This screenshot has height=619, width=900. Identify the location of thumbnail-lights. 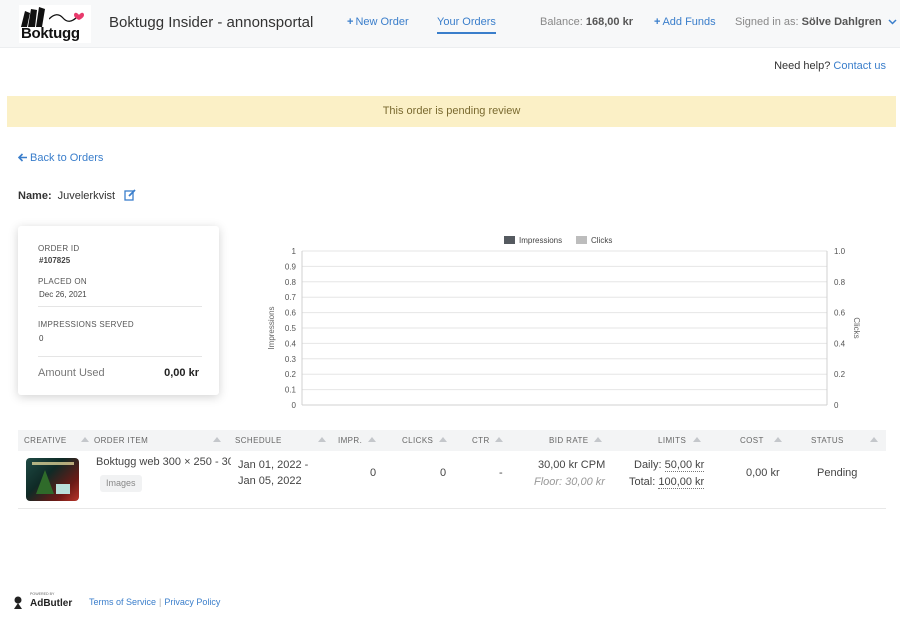
(53, 463).